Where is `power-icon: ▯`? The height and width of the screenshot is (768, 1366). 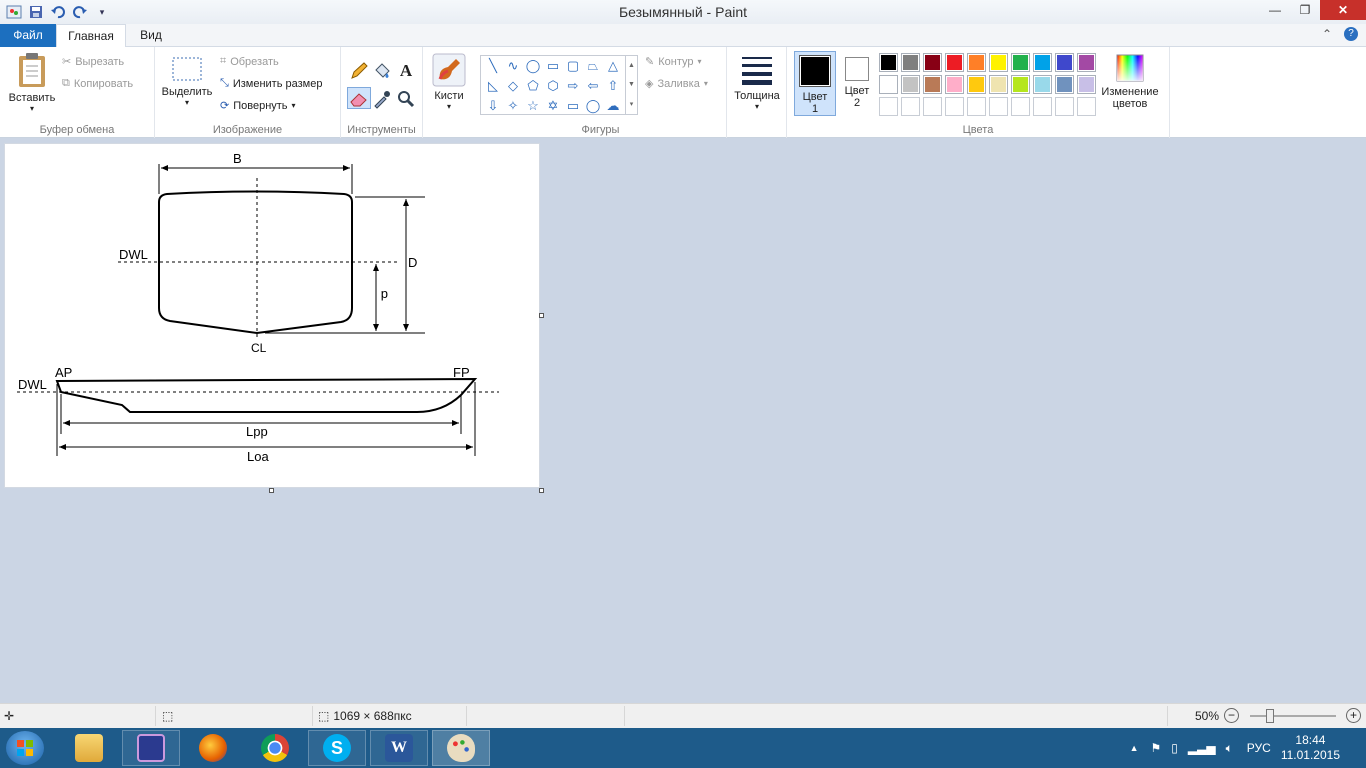 power-icon: ▯ is located at coordinates (1174, 748).